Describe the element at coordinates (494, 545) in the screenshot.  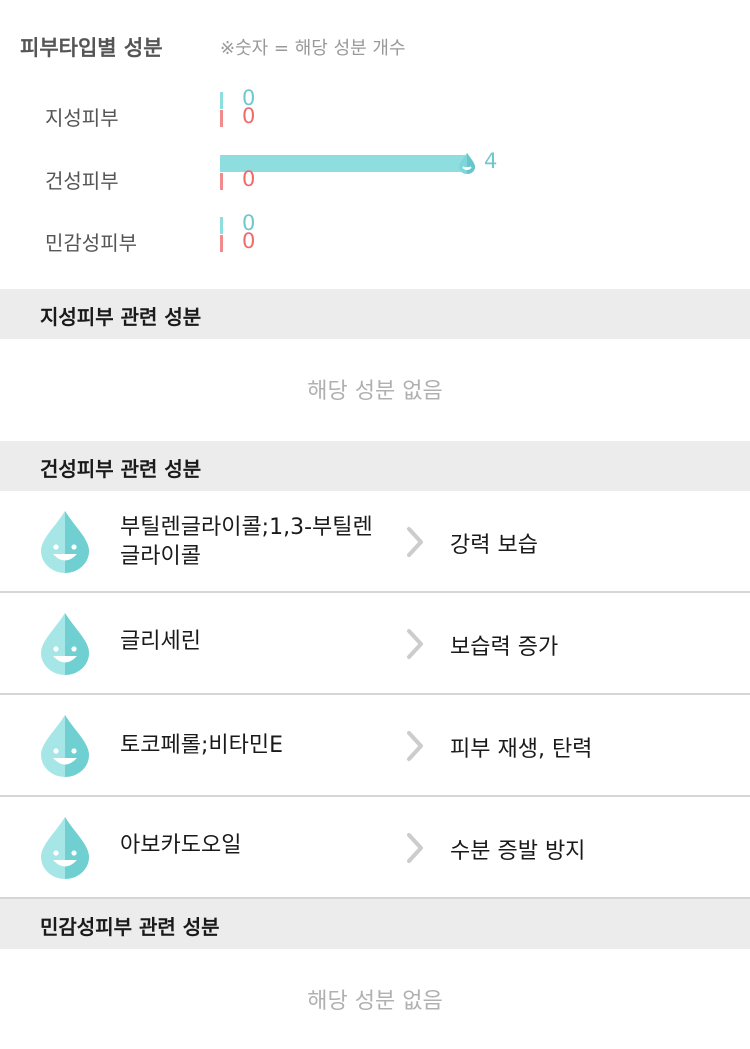
I see `ingredient-effect: 강력 보습` at that location.